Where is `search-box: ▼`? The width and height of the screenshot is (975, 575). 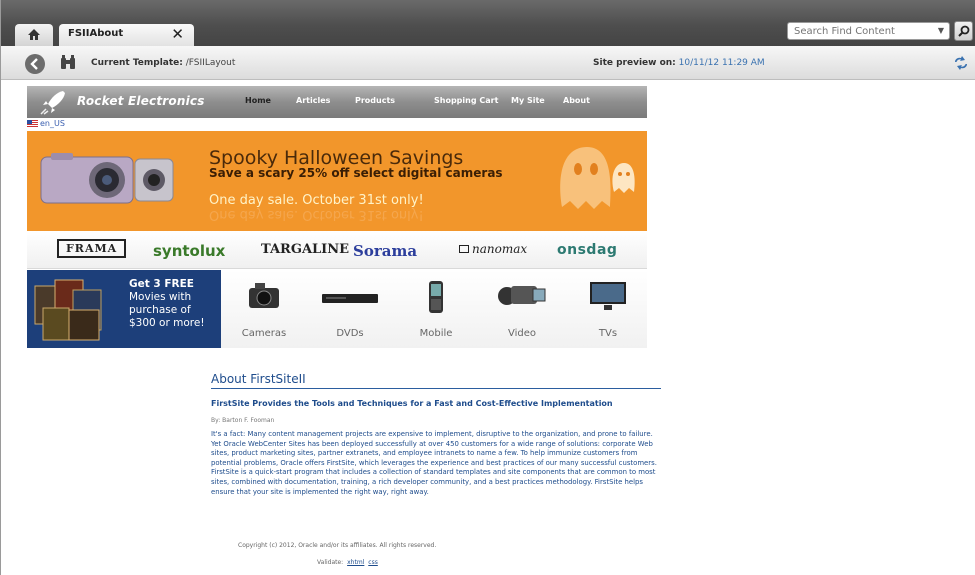
search-box: ▼ is located at coordinates (868, 31).